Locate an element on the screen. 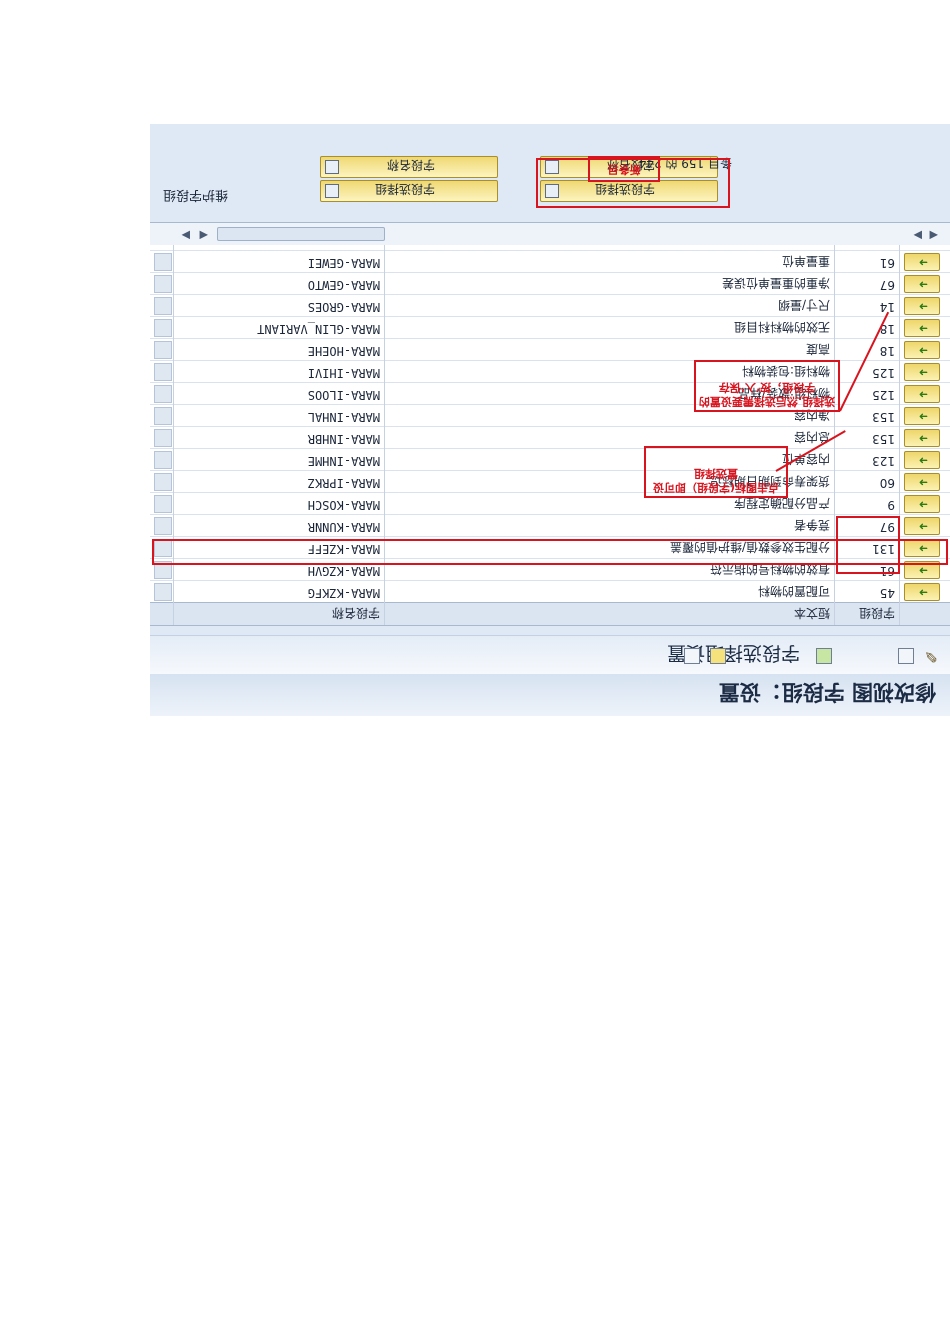 This screenshot has width=950, height=1344. table-row: ➜ 60 货架寿命到期日期标识 MARA-IPRKZ is located at coordinates (550, 481).